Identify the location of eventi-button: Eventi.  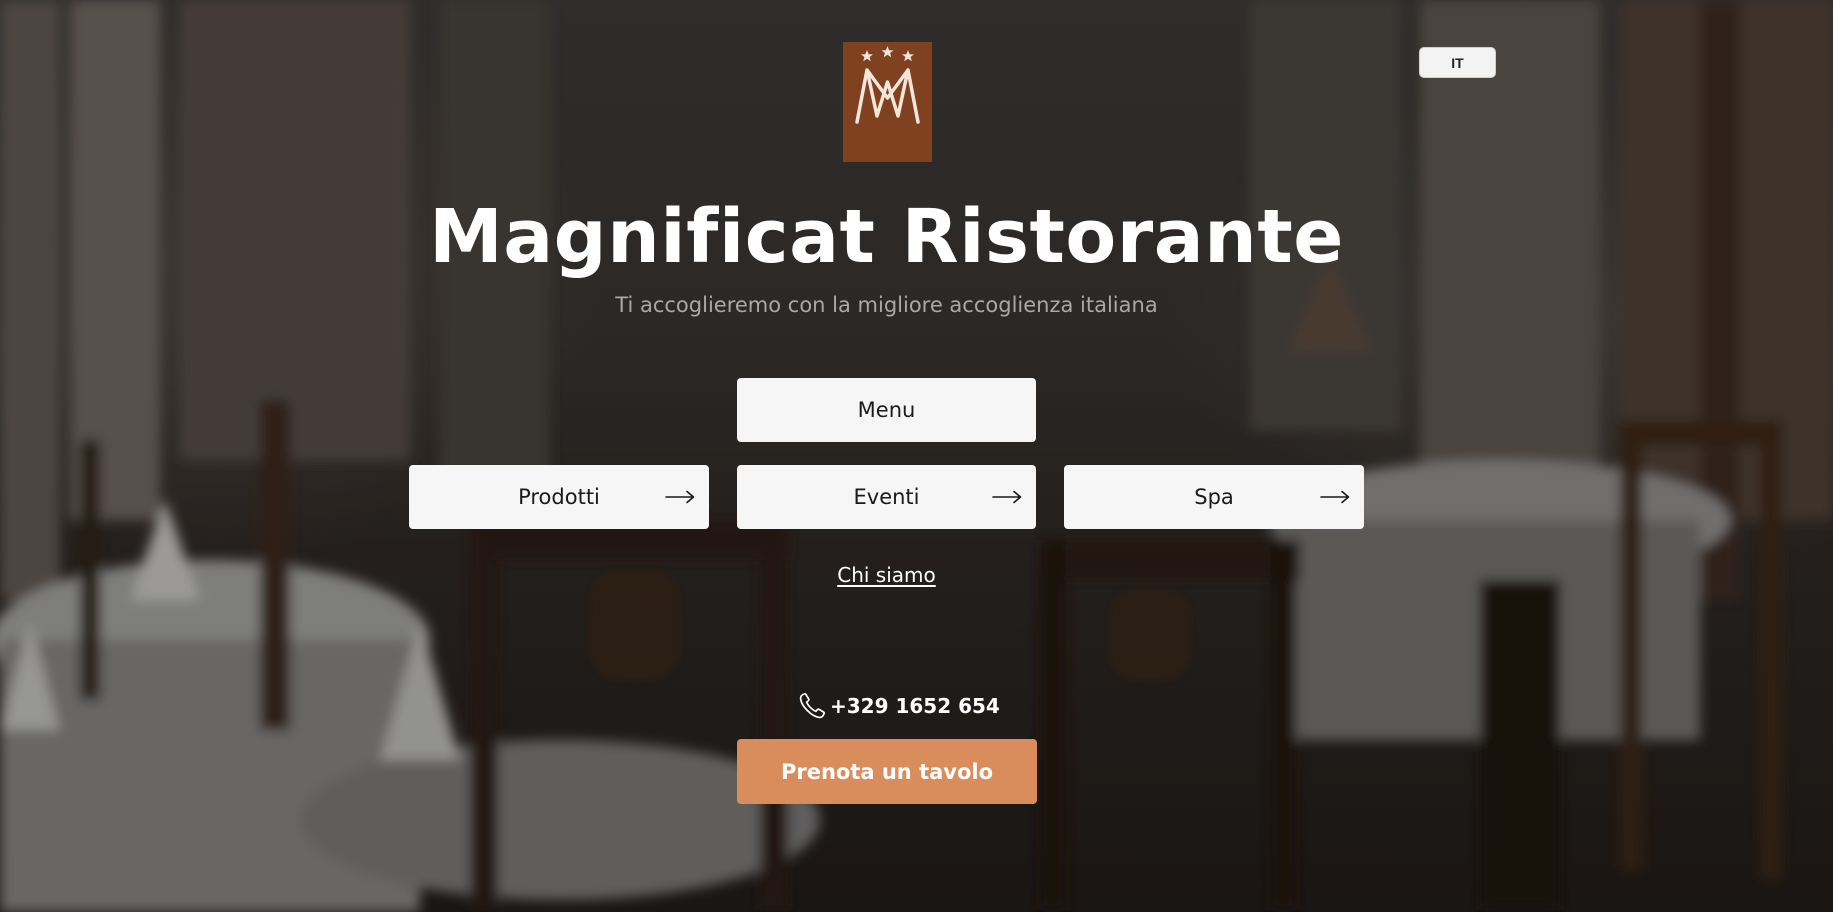
(886, 497).